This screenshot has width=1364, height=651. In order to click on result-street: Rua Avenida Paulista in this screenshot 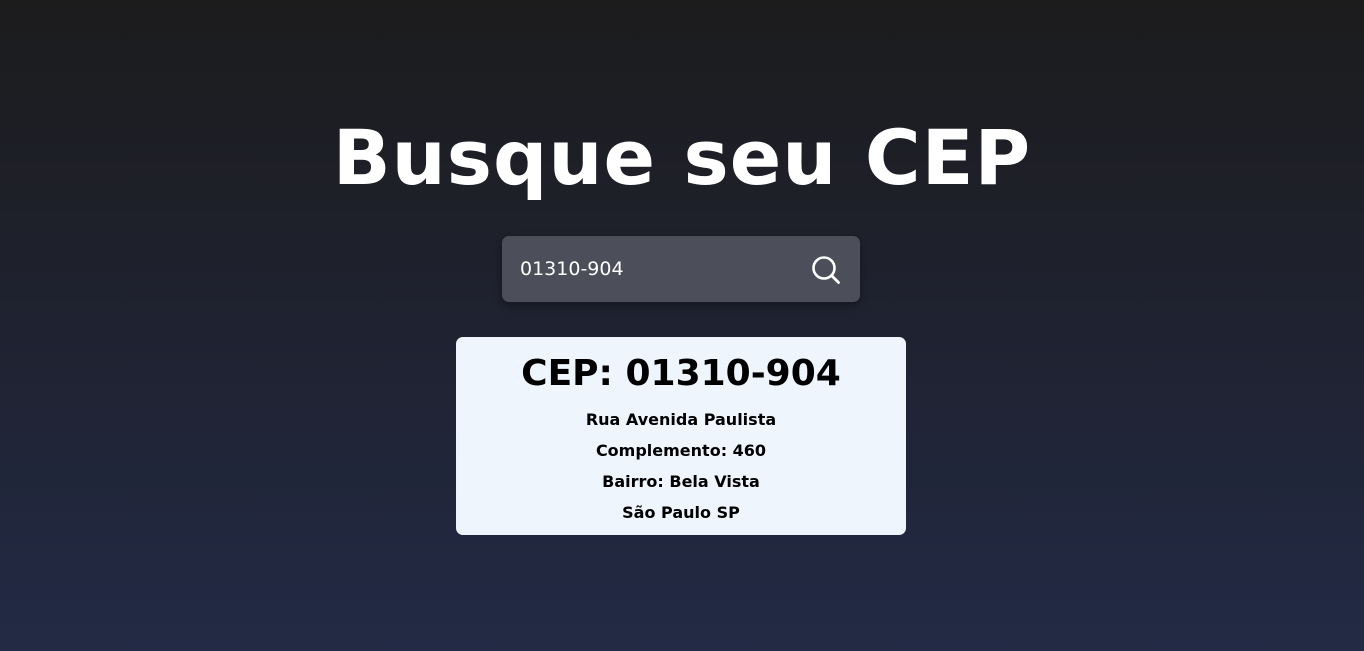, I will do `click(681, 419)`.